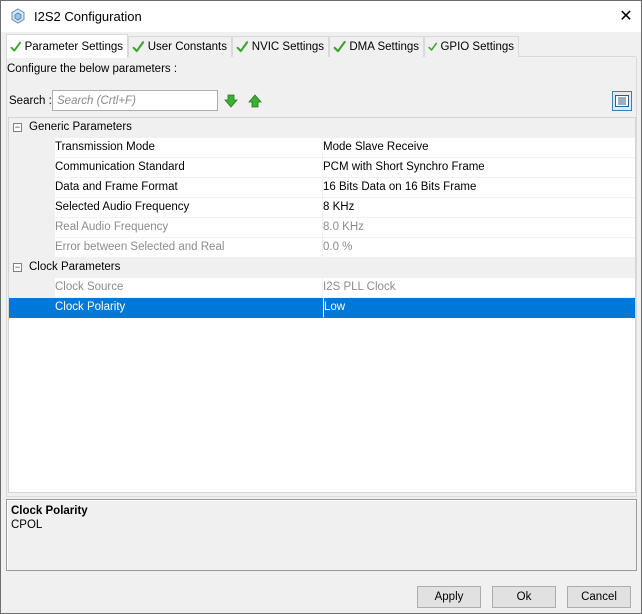 This screenshot has width=642, height=614. What do you see at coordinates (75, 267) in the screenshot?
I see `group-label: Clock Parameters` at bounding box center [75, 267].